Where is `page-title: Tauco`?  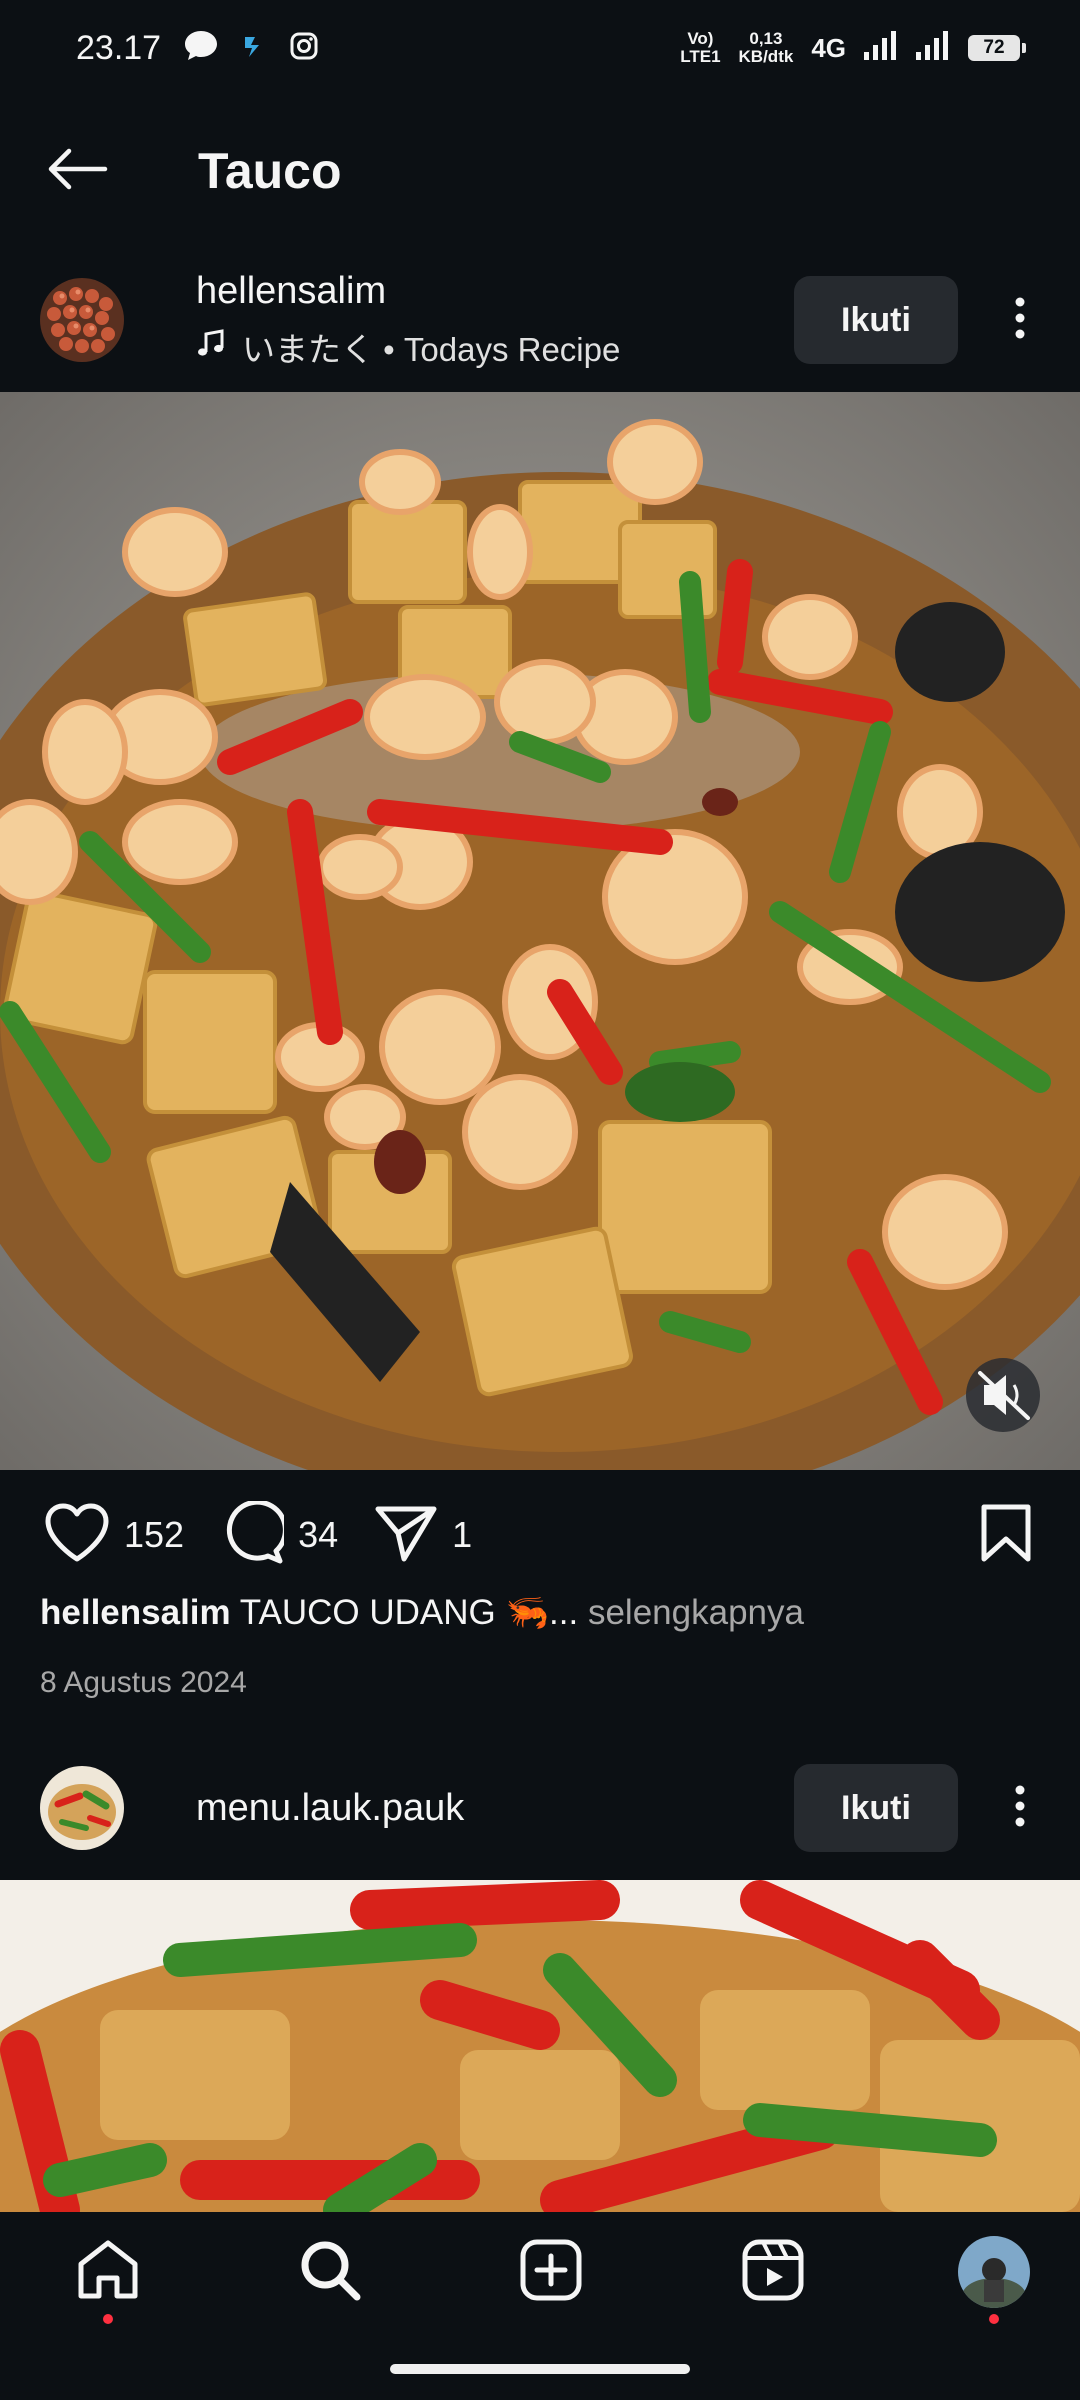
page-title: Tauco is located at coordinates (270, 171).